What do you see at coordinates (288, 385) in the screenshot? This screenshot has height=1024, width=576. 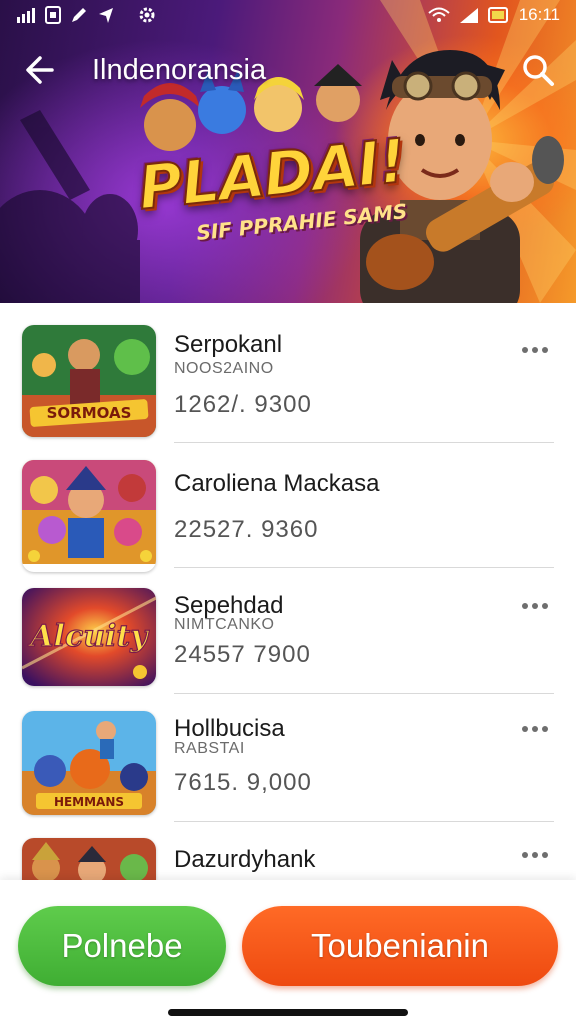 I see `list-item: SORMOAS Serpokanl NOOS2AINO 1262/. 9300` at bounding box center [288, 385].